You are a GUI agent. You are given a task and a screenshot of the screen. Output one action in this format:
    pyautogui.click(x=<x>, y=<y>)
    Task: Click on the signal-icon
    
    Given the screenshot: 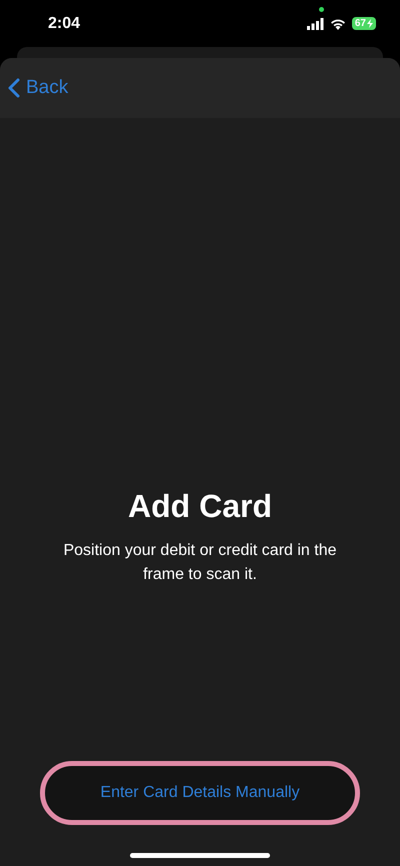 What is the action you would take?
    pyautogui.click(x=315, y=24)
    